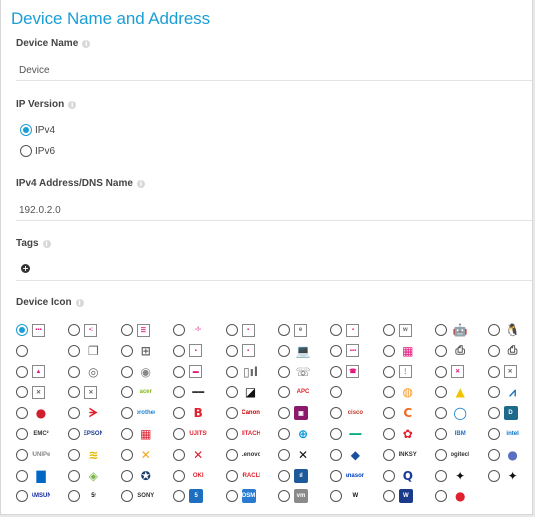 The width and height of the screenshot is (535, 517). Describe the element at coordinates (190, 413) in the screenshot. I see `device-icon-option: B` at that location.